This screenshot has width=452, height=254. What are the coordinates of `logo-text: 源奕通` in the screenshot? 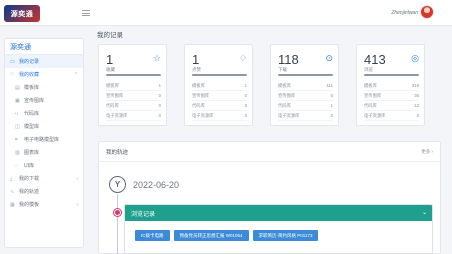 It's located at (22, 14).